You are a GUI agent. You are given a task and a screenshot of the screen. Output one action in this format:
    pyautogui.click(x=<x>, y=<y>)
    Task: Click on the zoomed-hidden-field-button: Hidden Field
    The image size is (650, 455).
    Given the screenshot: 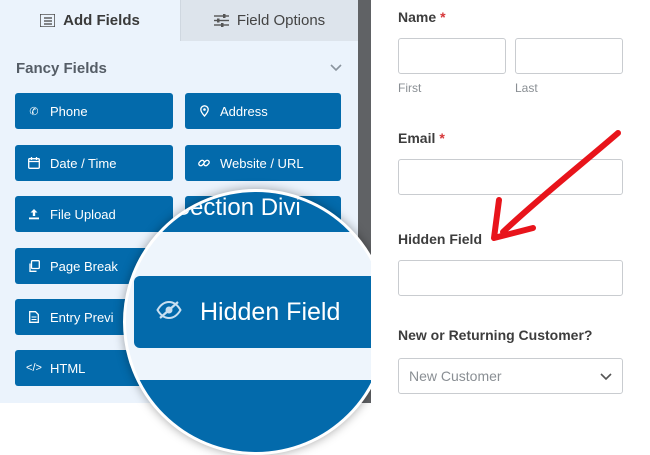 What is the action you would take?
    pyautogui.click(x=260, y=312)
    